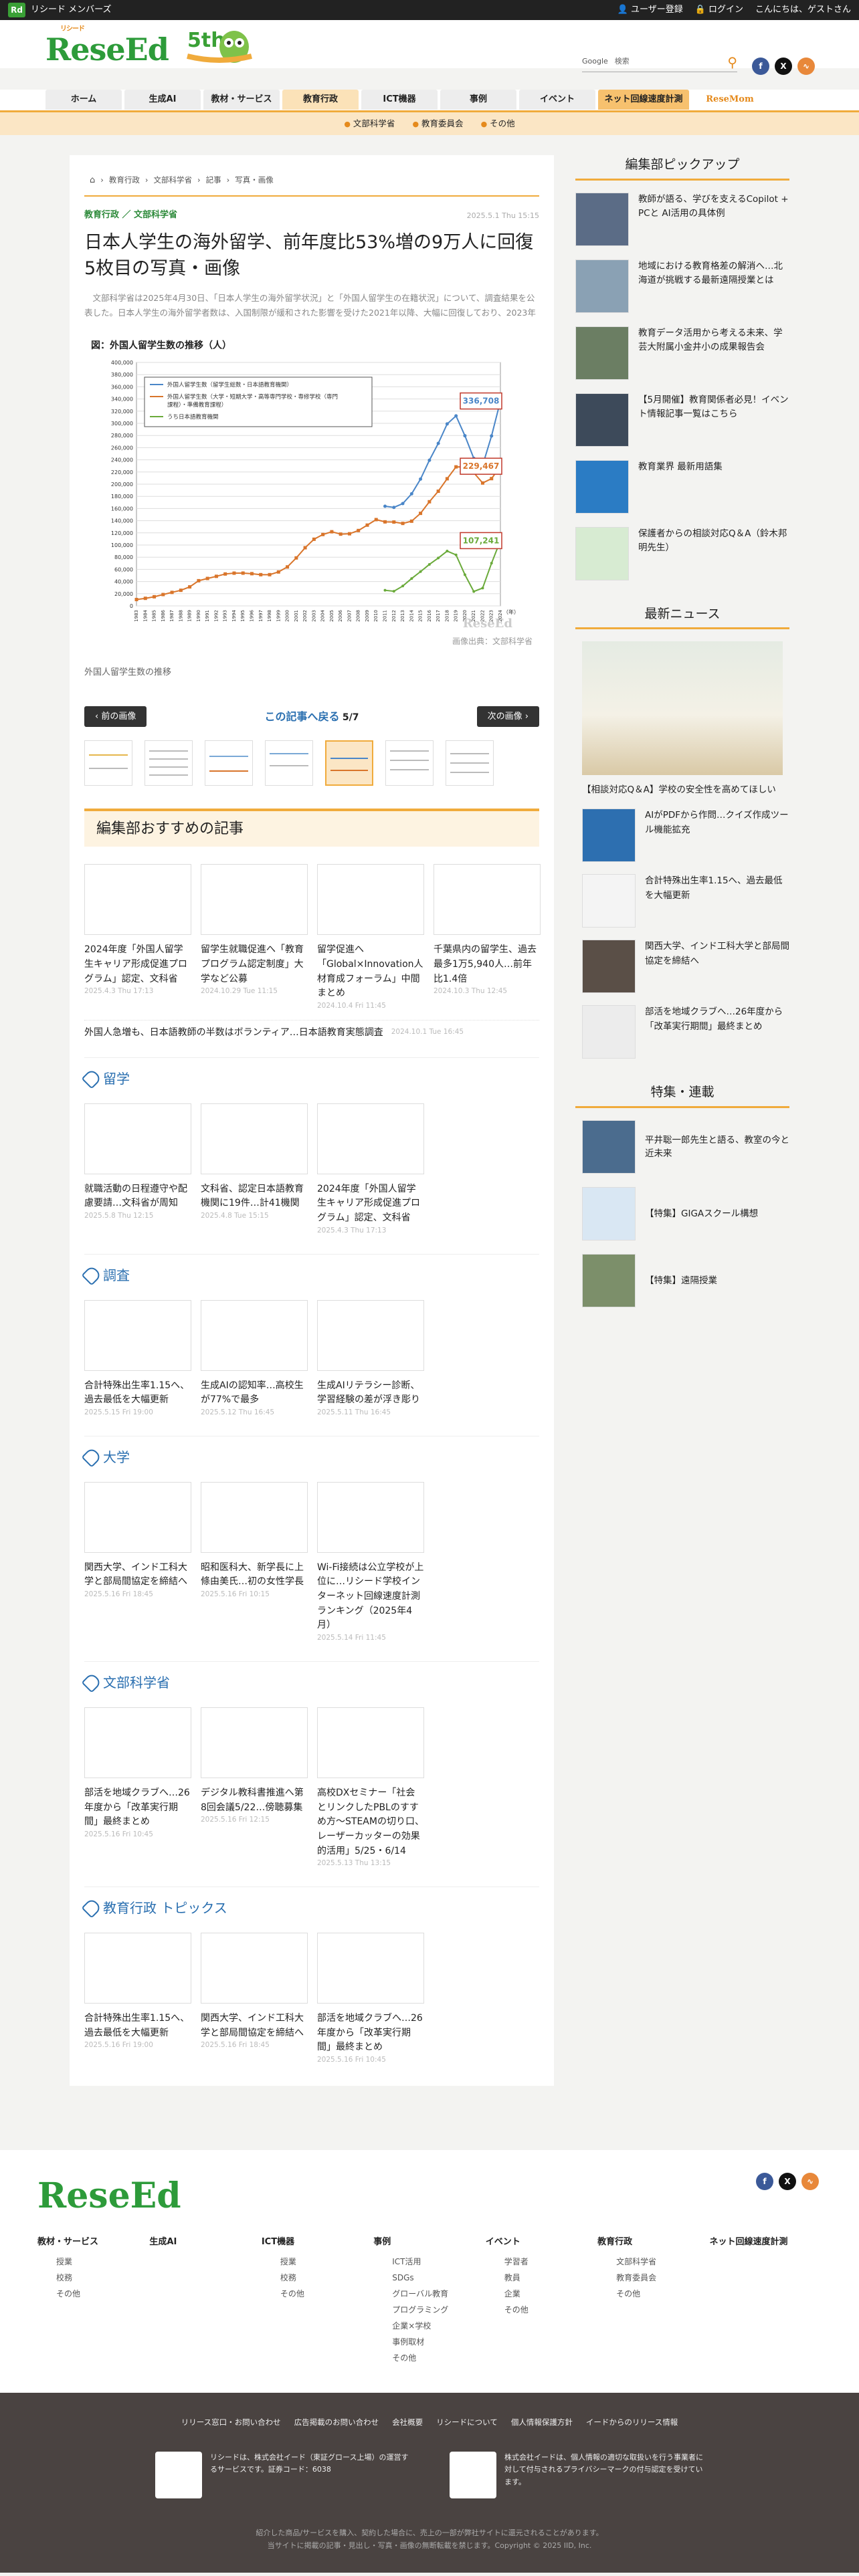 The height and width of the screenshot is (2576, 859). Describe the element at coordinates (682, 789) in the screenshot. I see `latest-news-top: 【相談対応Q＆A】学校の安全性を高めてほしい` at that location.